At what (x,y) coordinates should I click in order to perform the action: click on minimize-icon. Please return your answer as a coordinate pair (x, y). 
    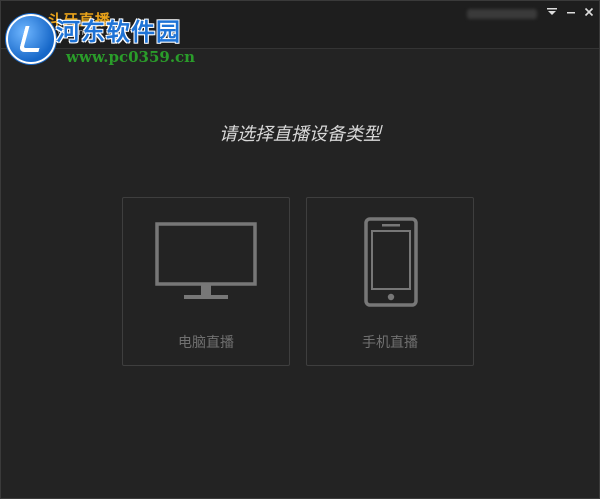
    Looking at the image, I should click on (571, 12).